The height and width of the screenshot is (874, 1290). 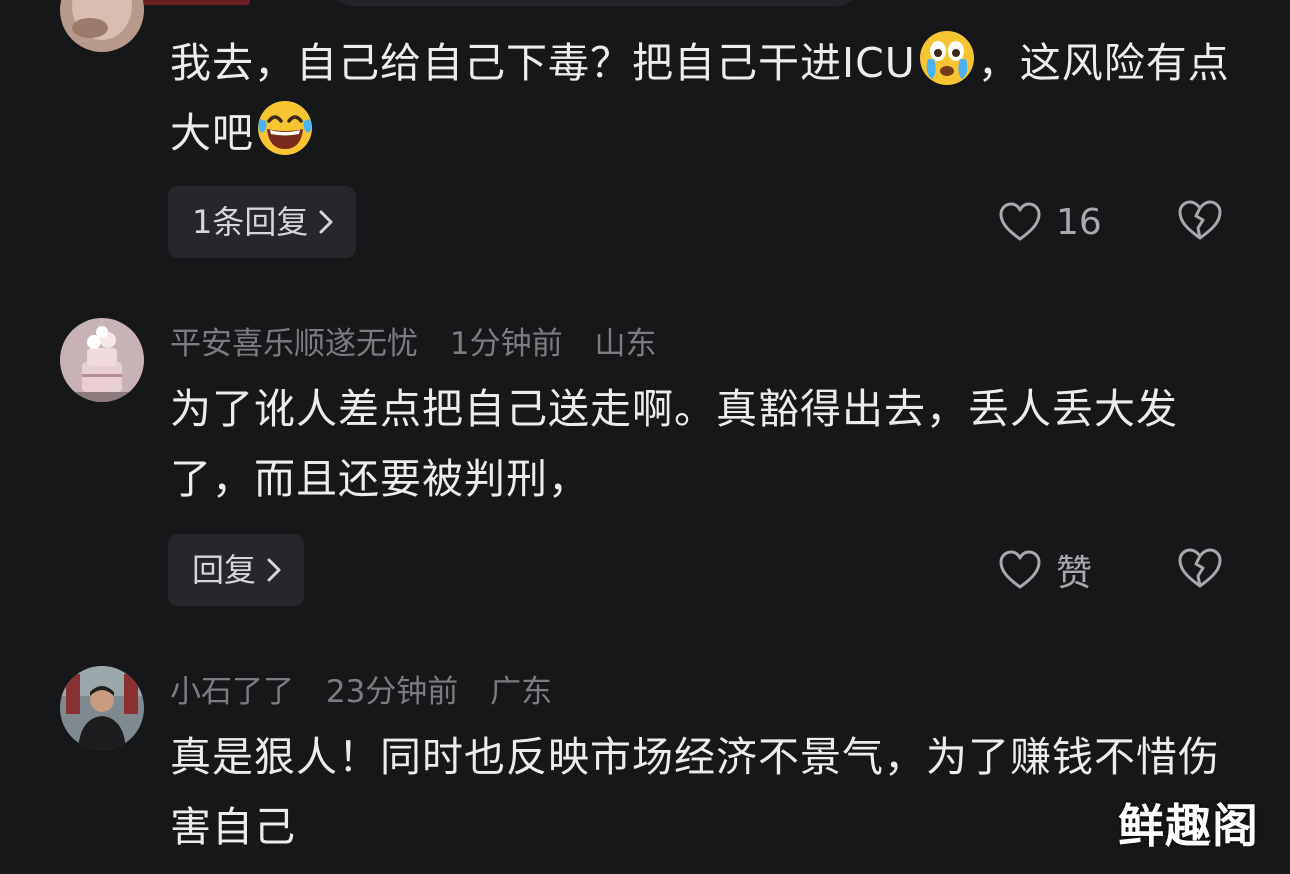 I want to click on view-replies-label: 1条回复, so click(x=250, y=222).